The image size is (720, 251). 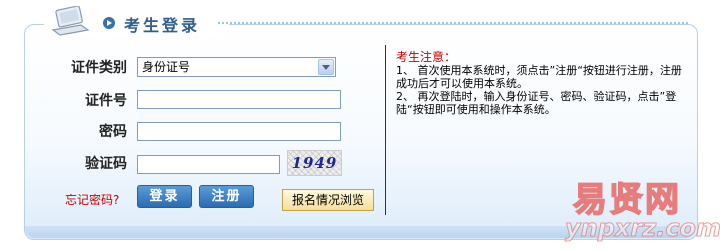 What do you see at coordinates (106, 101) in the screenshot?
I see `id-number-label: 证件号` at bounding box center [106, 101].